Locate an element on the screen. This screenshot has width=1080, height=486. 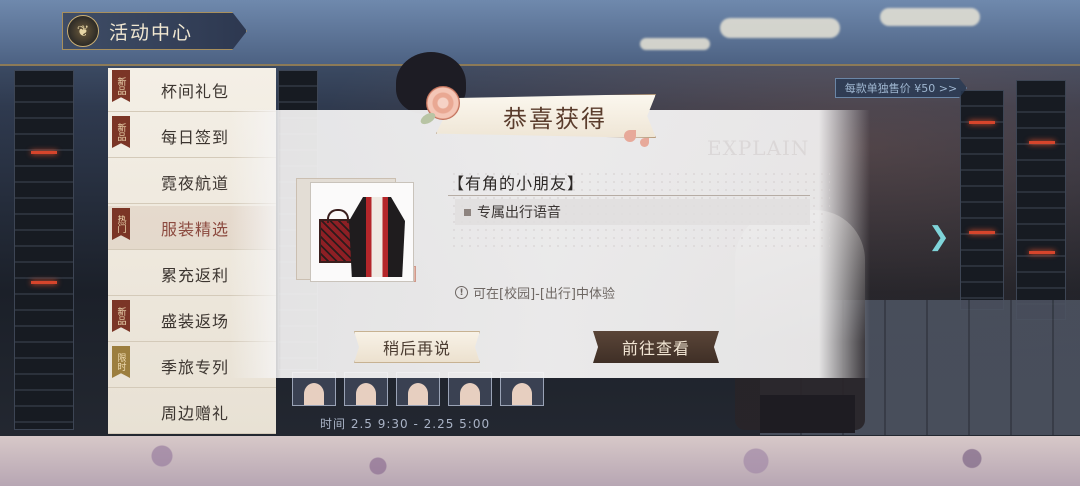
usage-hint: ! 可在[校园]-[出行]中体验 is located at coordinates (535, 292).